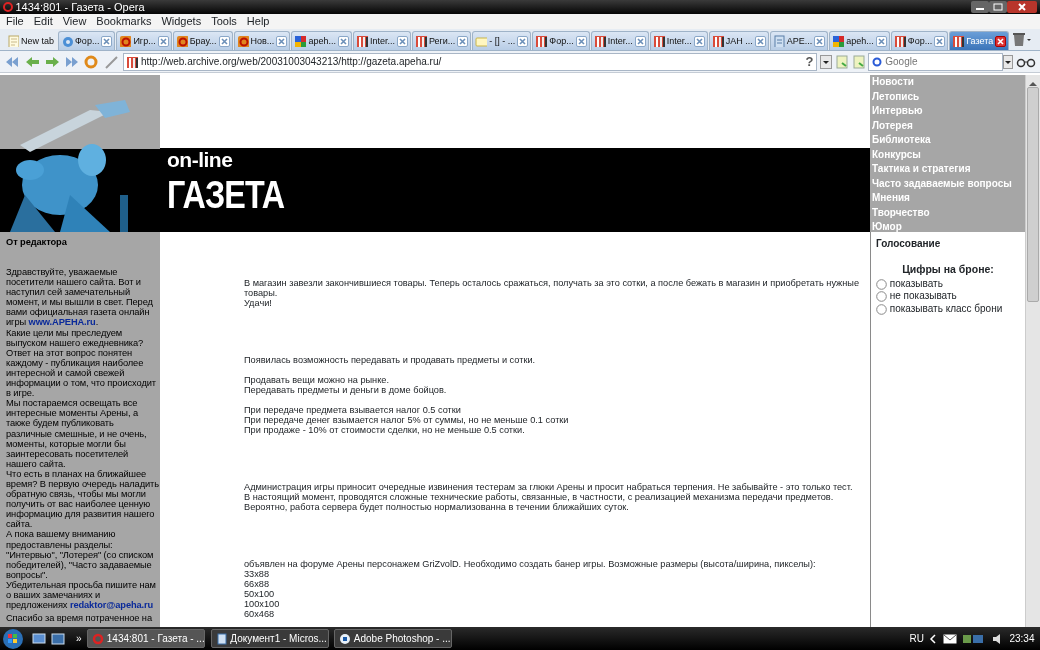 The image size is (1040, 650). I want to click on search-field: Google, so click(936, 61).